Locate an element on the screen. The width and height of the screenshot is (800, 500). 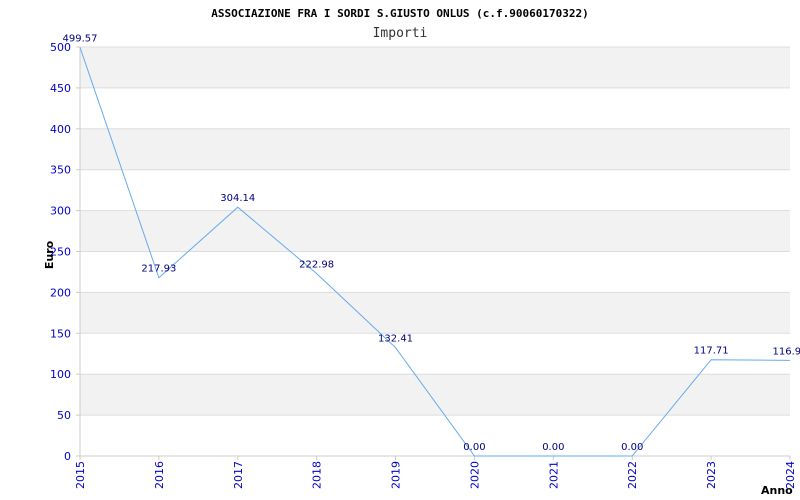
x-tick-label: 2022 is located at coordinates (632, 475).